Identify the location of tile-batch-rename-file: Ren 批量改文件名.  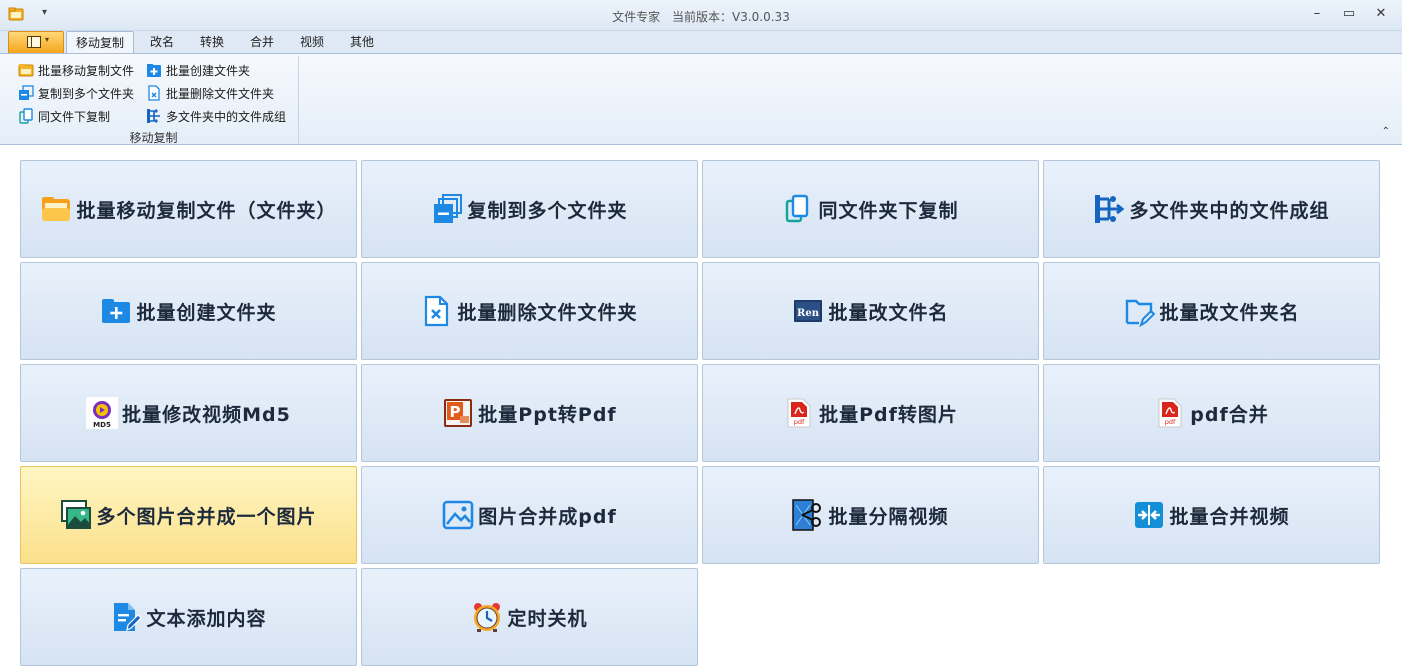
(870, 311).